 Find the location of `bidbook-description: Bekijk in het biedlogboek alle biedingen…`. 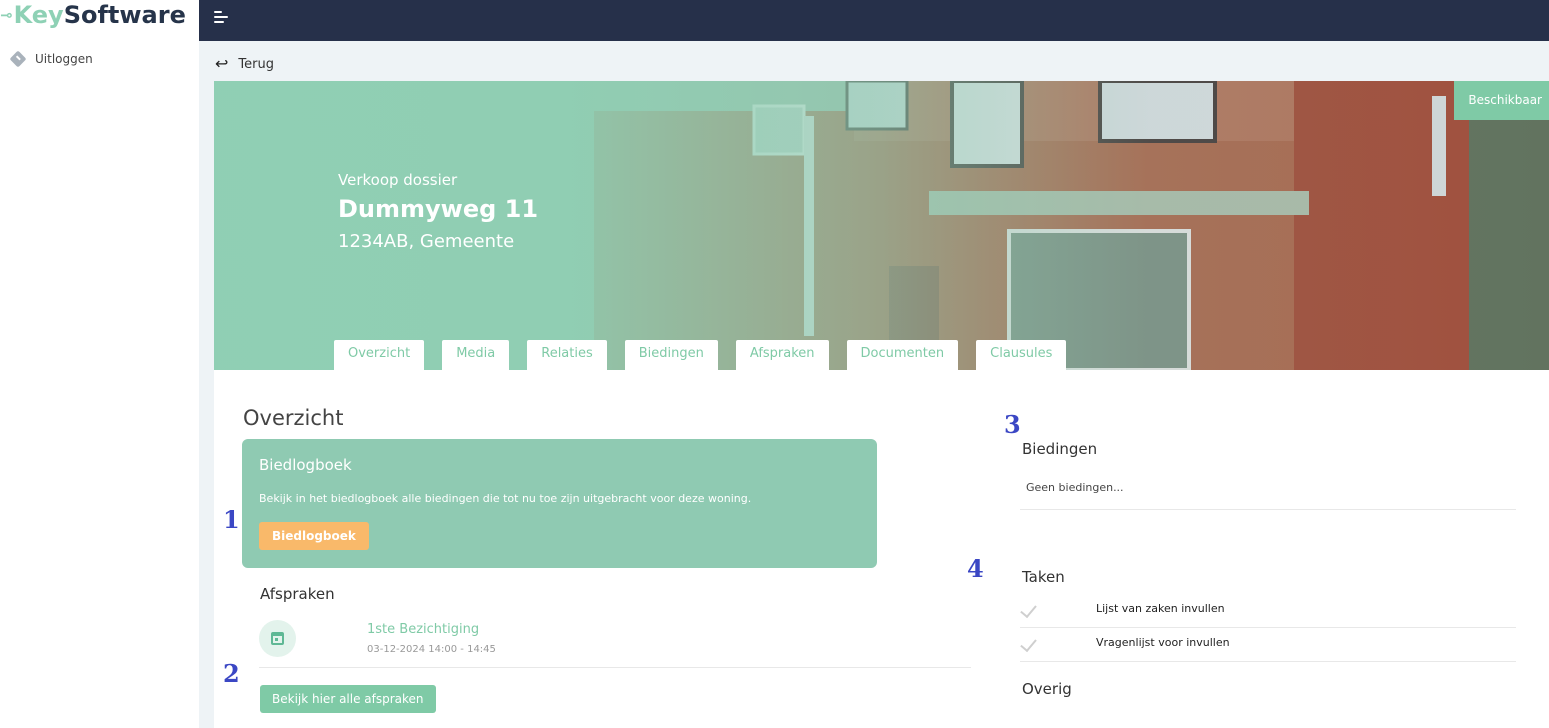

bidbook-description: Bekijk in het biedlogboek alle biedingen… is located at coordinates (505, 498).